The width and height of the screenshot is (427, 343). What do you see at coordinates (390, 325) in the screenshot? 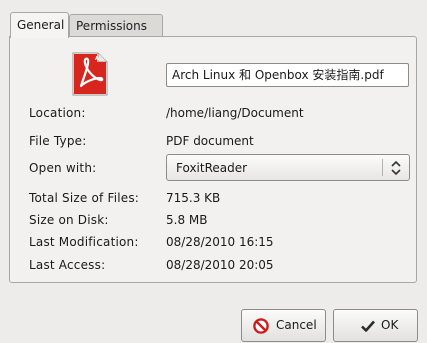
I see `ok-label: OK` at bounding box center [390, 325].